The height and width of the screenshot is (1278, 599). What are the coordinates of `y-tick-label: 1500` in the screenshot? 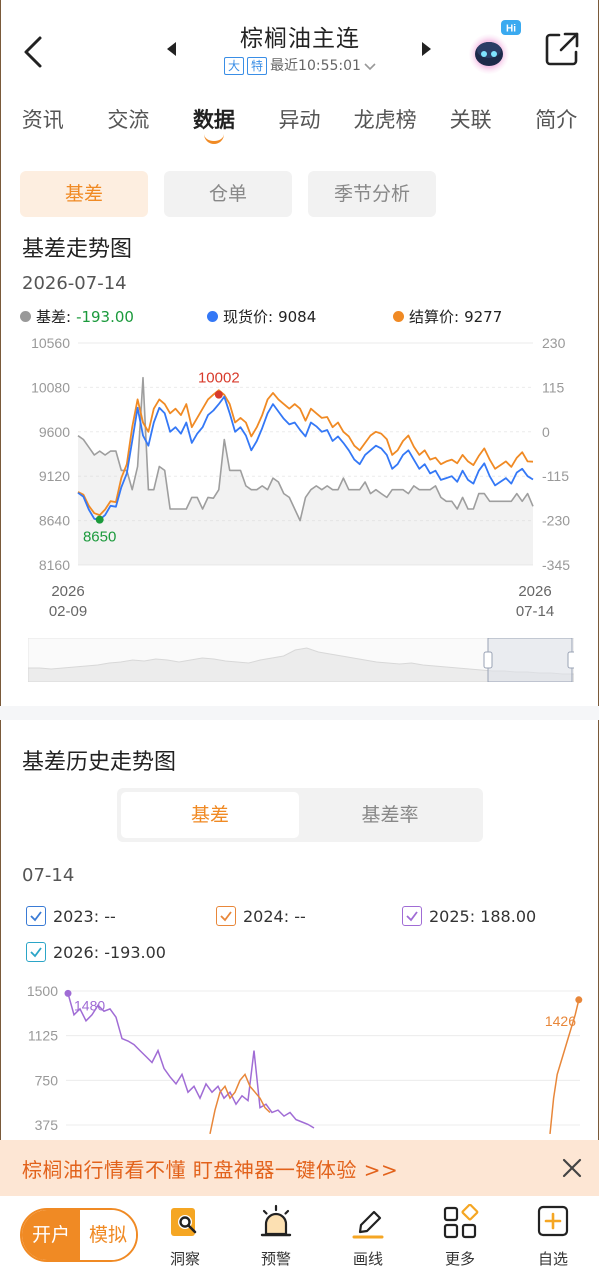 It's located at (42, 991).